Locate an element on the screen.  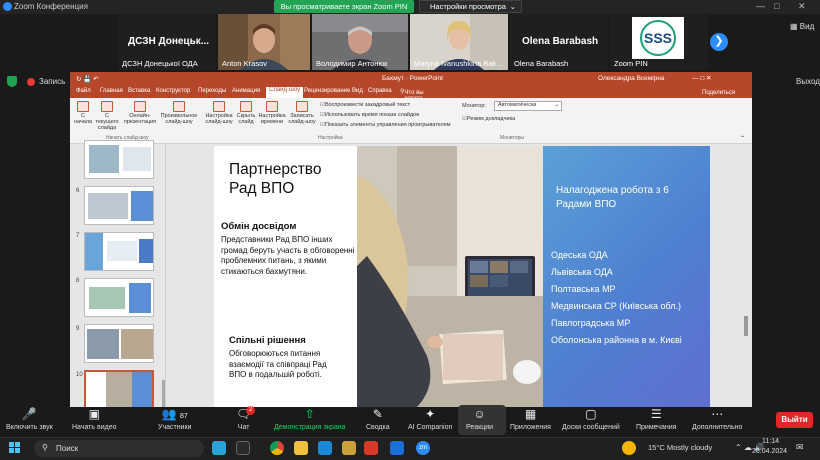
maximize-icon: □ is located at coordinates (776, 6).